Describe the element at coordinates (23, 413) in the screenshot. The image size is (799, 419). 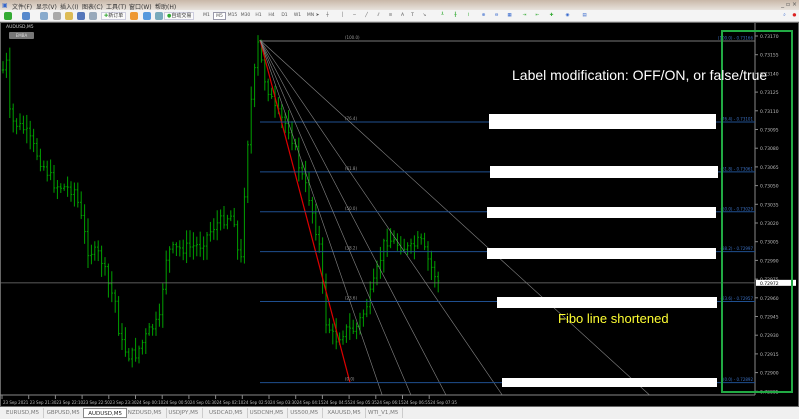
I see `chart-tab: EURUSD,M5` at that location.